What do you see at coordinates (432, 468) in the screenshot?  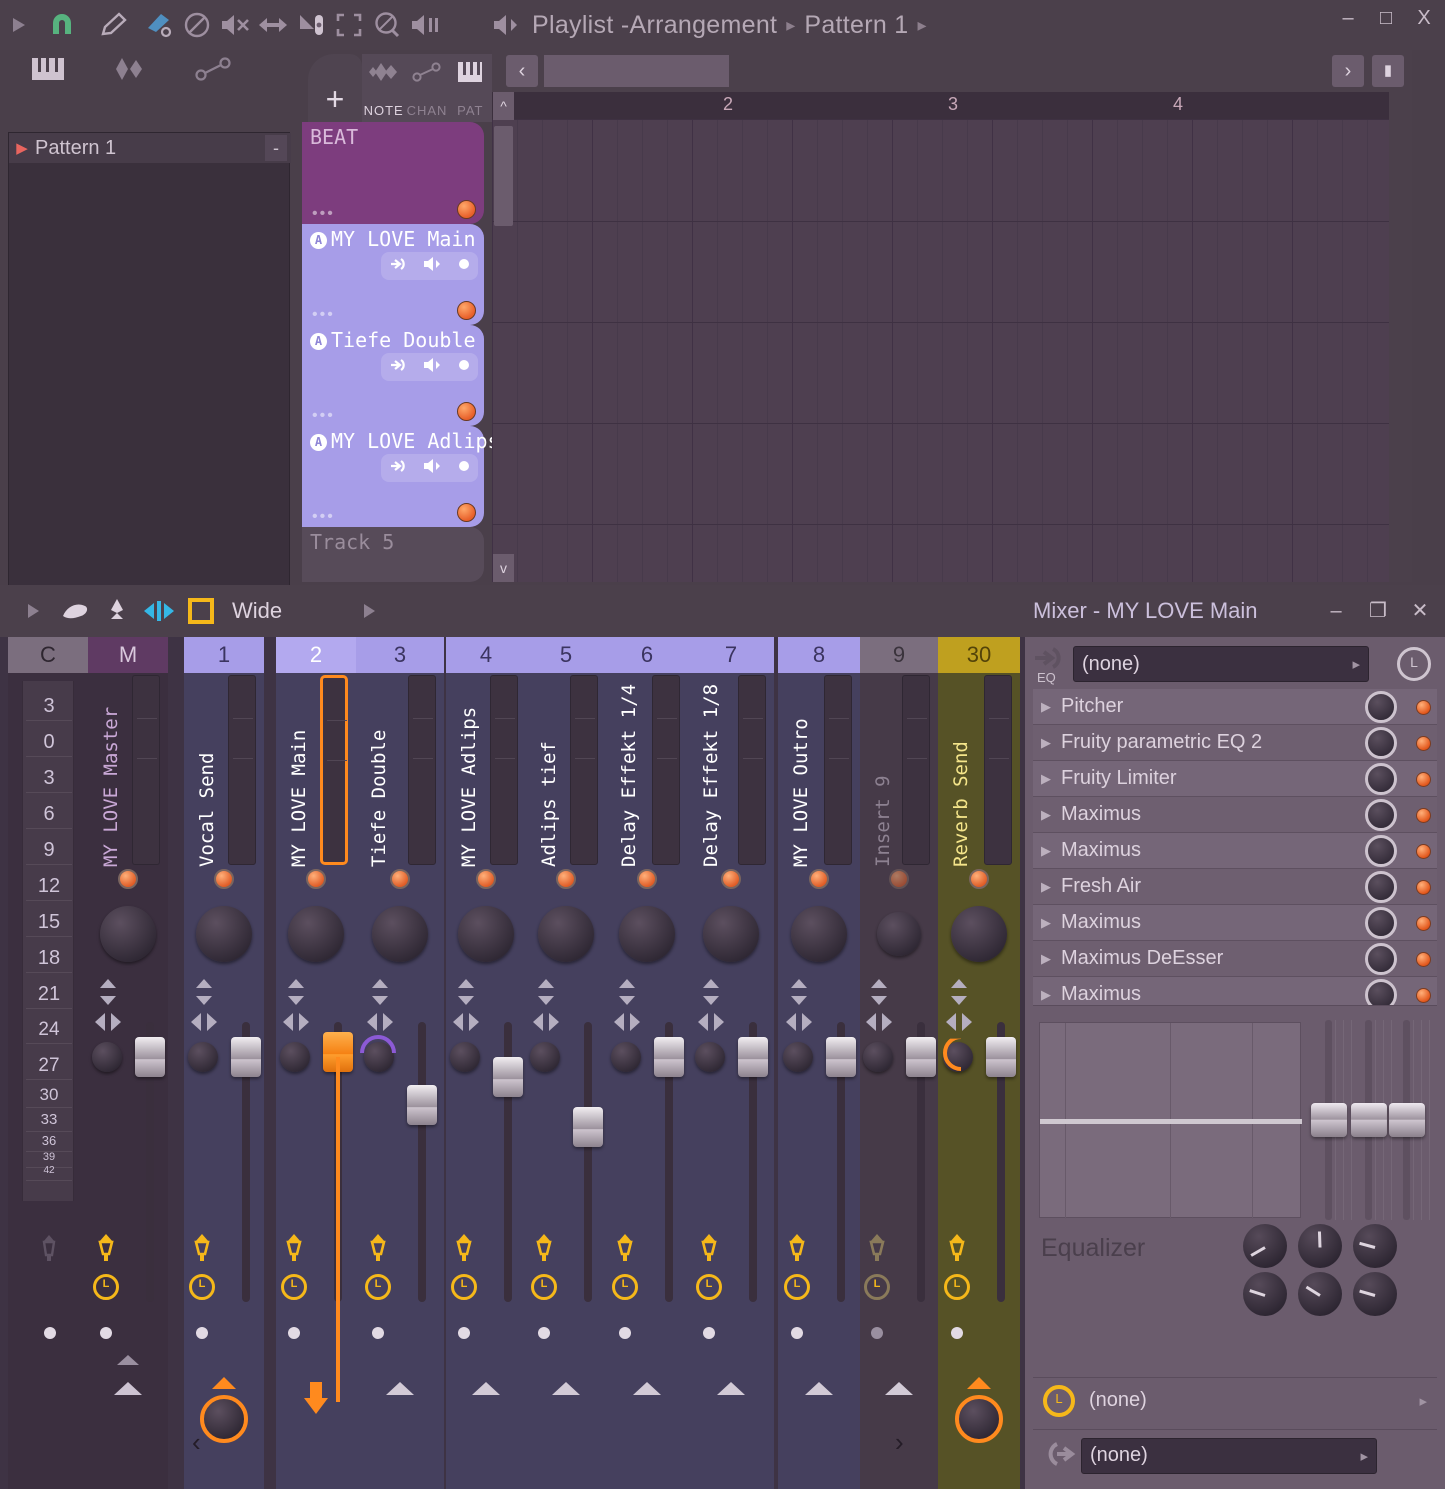 I see `speaker-icon` at bounding box center [432, 468].